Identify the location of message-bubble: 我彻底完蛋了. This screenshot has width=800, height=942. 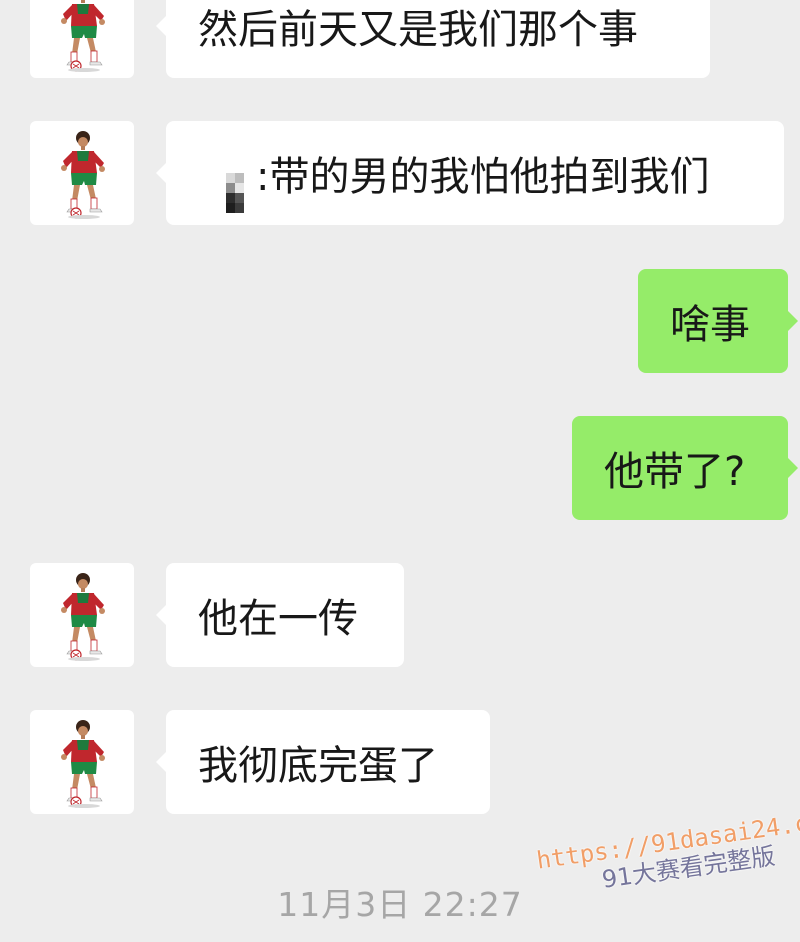
(323, 762).